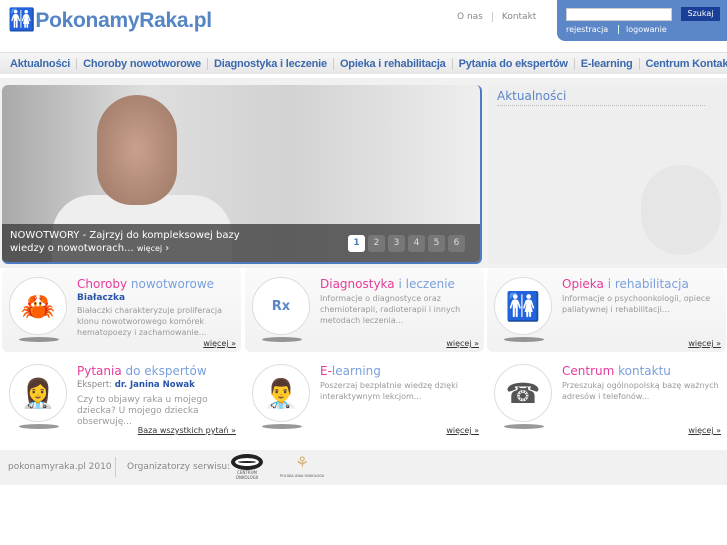  What do you see at coordinates (302, 465) in the screenshot?
I see `polska-unia-onkologii-logo: ⚘ POLSKA UNIA ONKOLOGII` at bounding box center [302, 465].